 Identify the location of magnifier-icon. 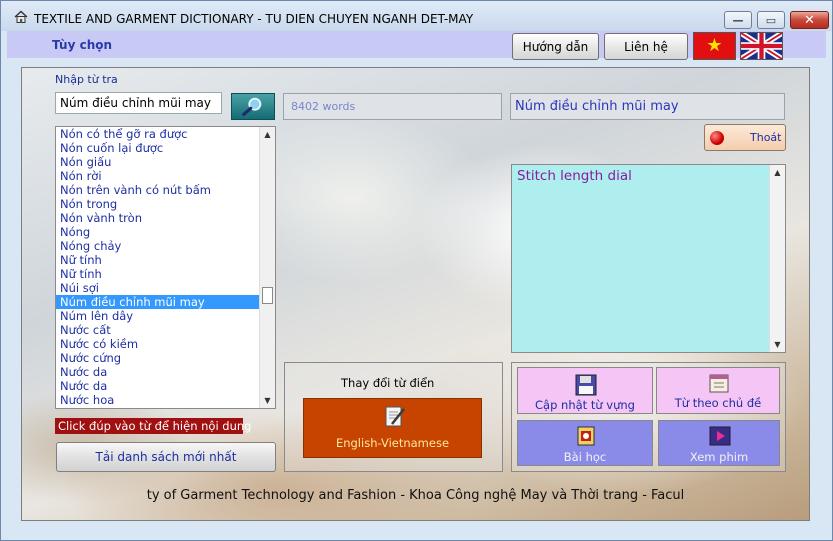
(252, 106).